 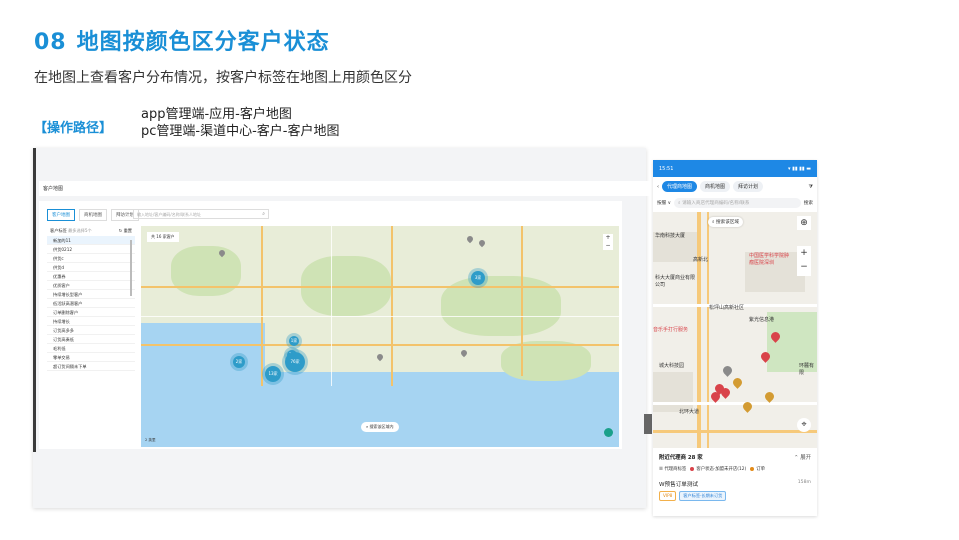 I want to click on map-label: 松坪山高新社区, so click(x=727, y=308).